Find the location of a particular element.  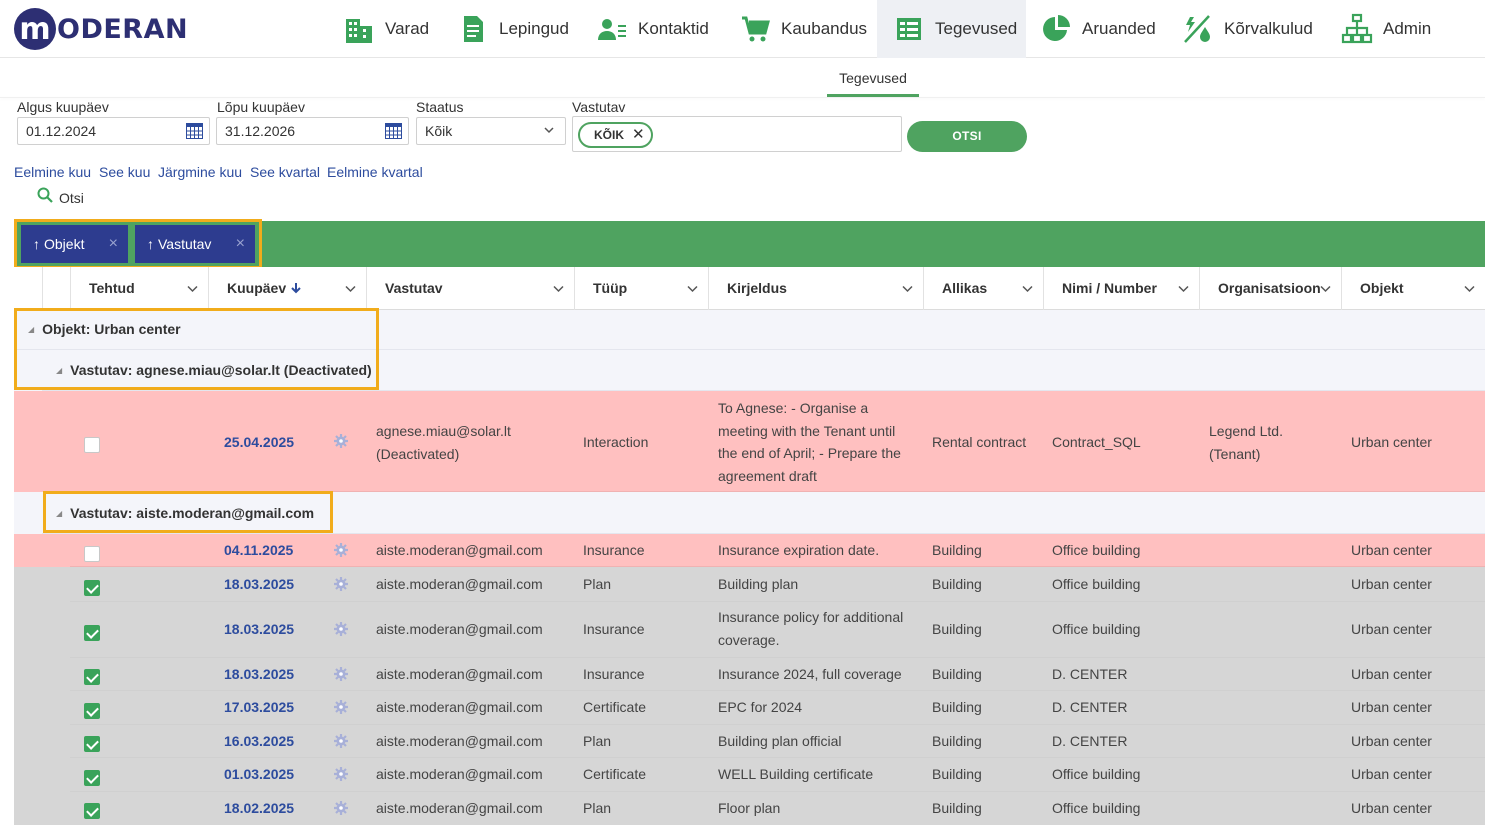

date-link: 04.11.2025 is located at coordinates (258, 550).